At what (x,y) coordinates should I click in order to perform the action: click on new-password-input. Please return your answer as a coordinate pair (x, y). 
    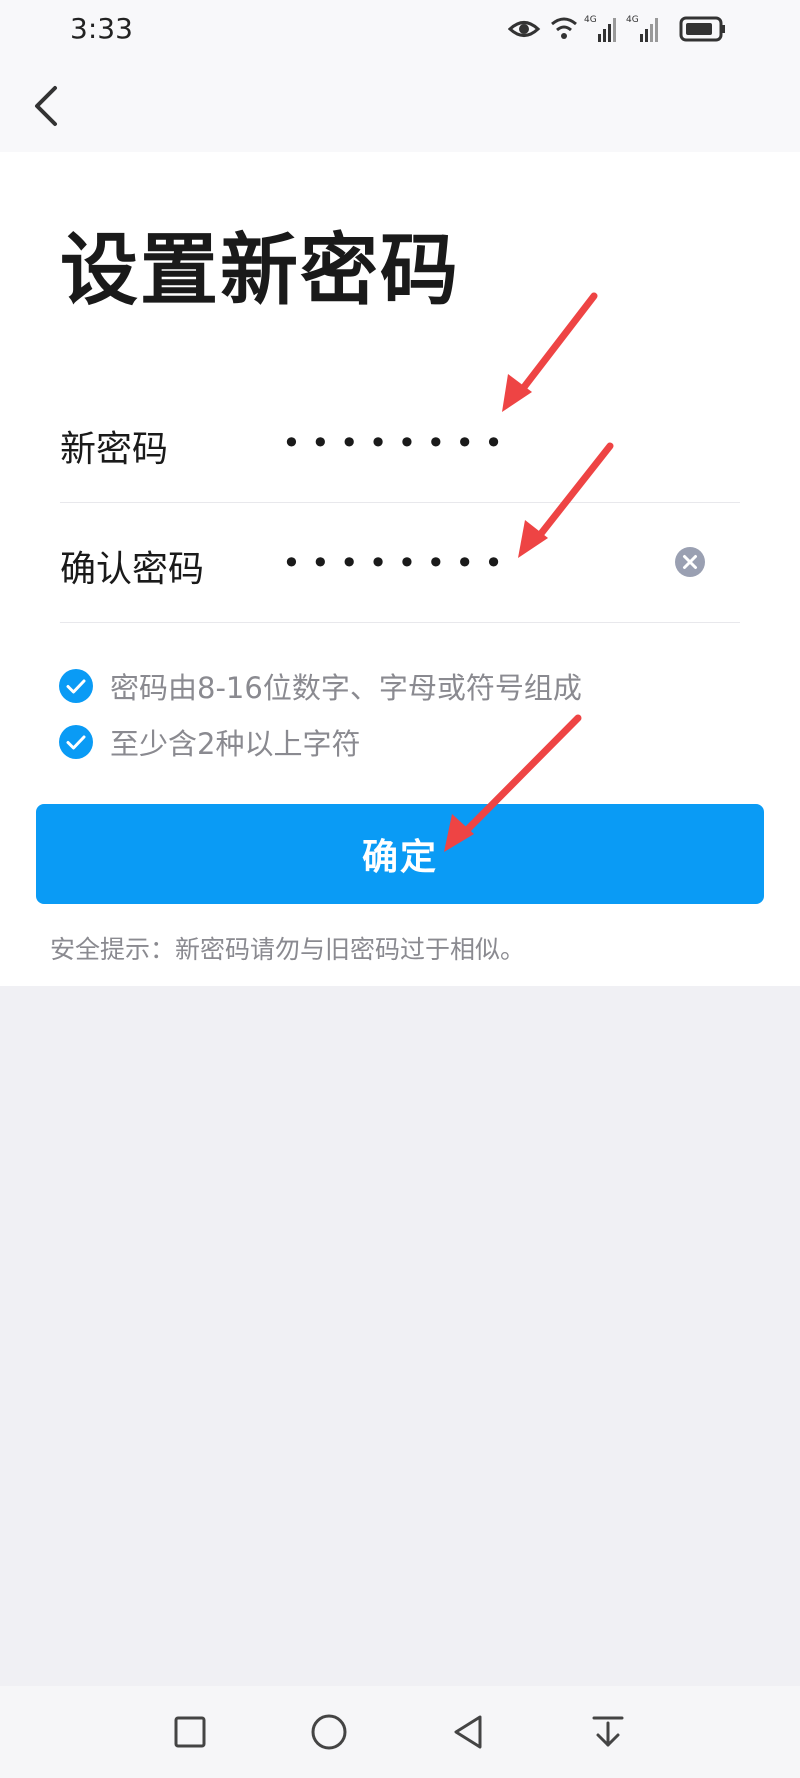
    Looking at the image, I should click on (462, 443).